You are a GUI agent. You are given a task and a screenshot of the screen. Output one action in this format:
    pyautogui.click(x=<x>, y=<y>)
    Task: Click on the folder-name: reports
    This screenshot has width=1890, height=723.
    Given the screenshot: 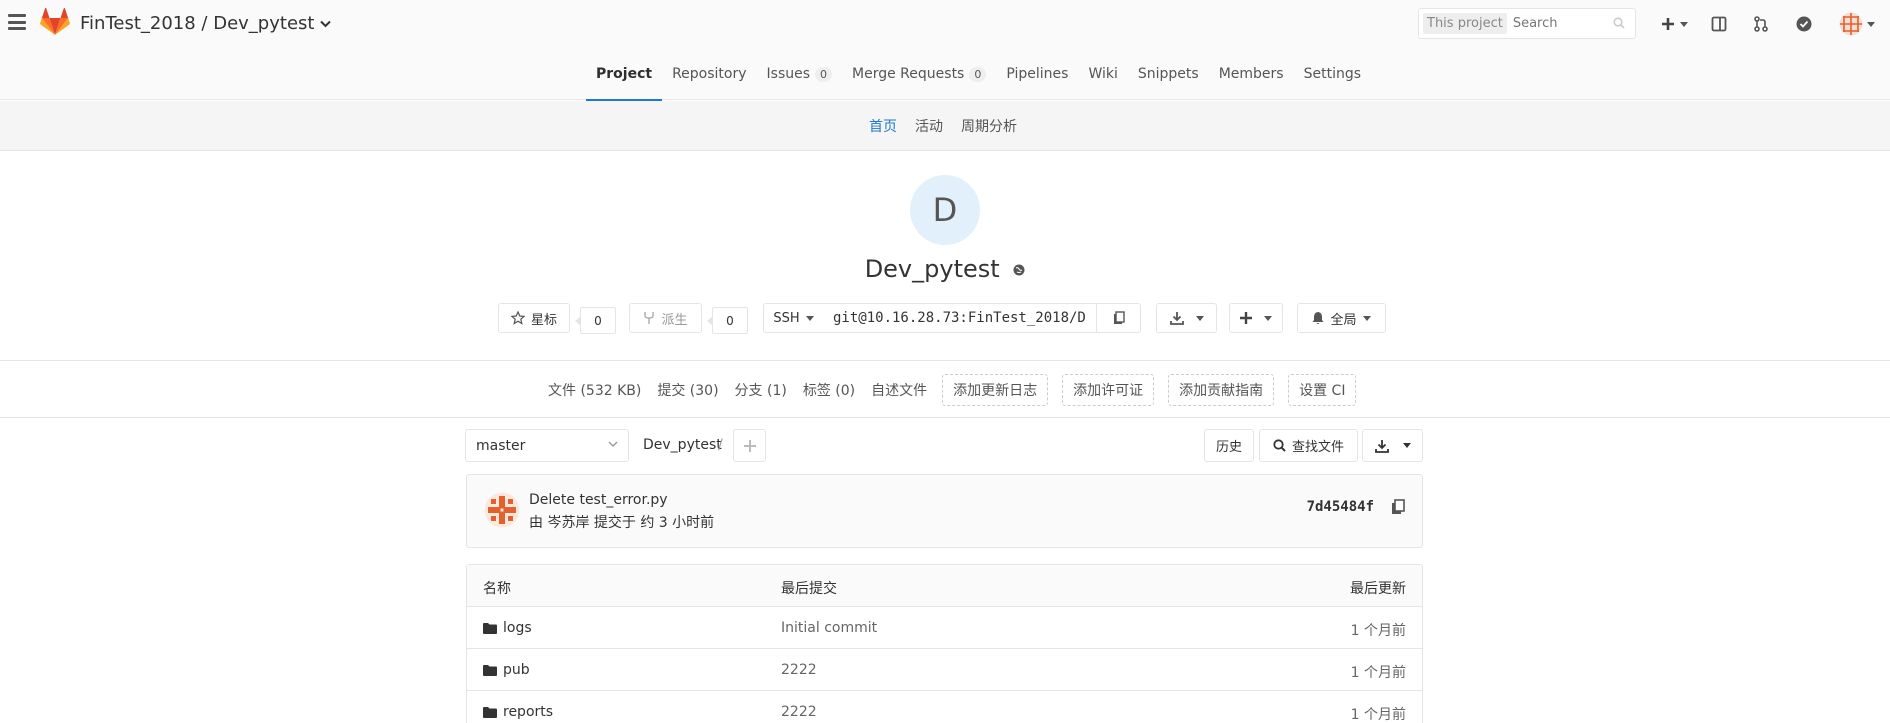 What is the action you would take?
    pyautogui.click(x=528, y=712)
    